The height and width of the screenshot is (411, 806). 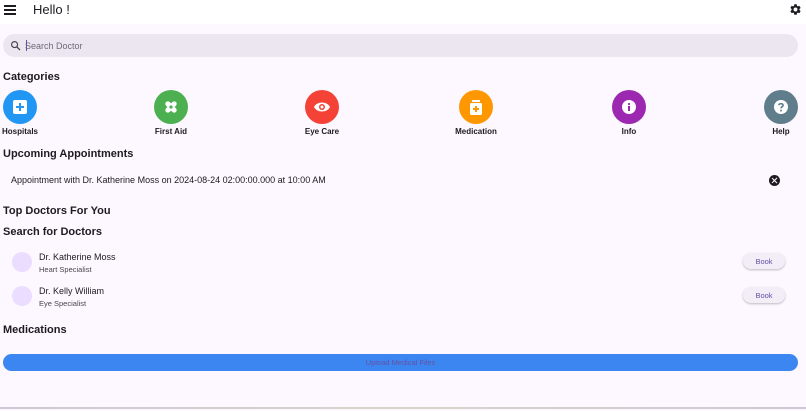 What do you see at coordinates (51, 9) in the screenshot?
I see `app-title: Hello !` at bounding box center [51, 9].